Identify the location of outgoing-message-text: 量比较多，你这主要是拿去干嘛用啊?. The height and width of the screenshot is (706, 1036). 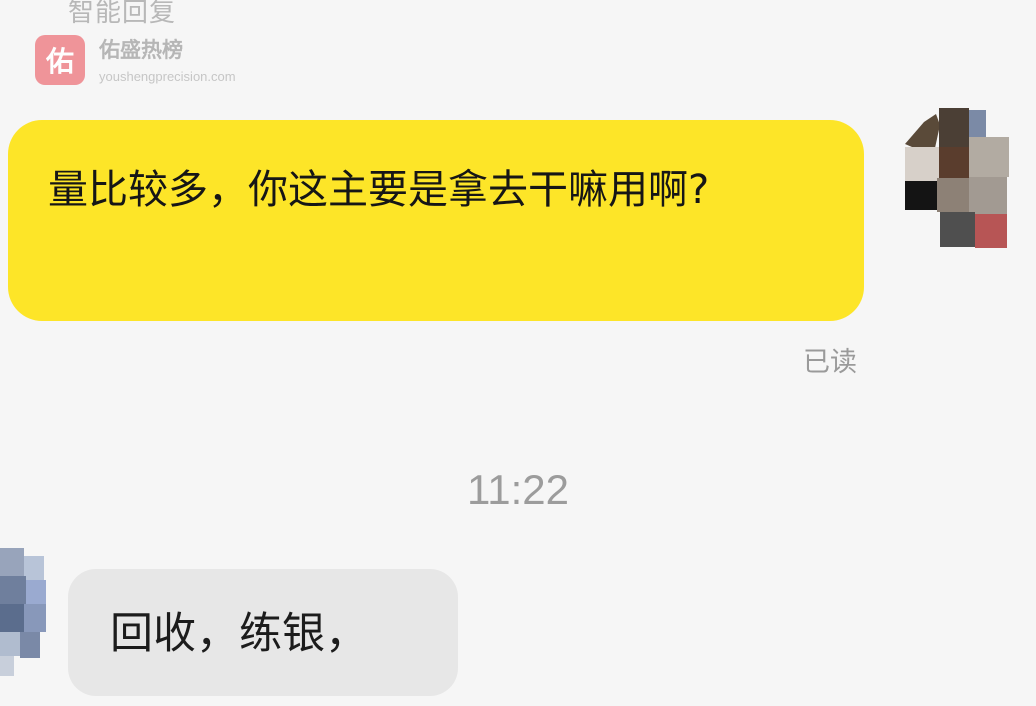
(379, 190).